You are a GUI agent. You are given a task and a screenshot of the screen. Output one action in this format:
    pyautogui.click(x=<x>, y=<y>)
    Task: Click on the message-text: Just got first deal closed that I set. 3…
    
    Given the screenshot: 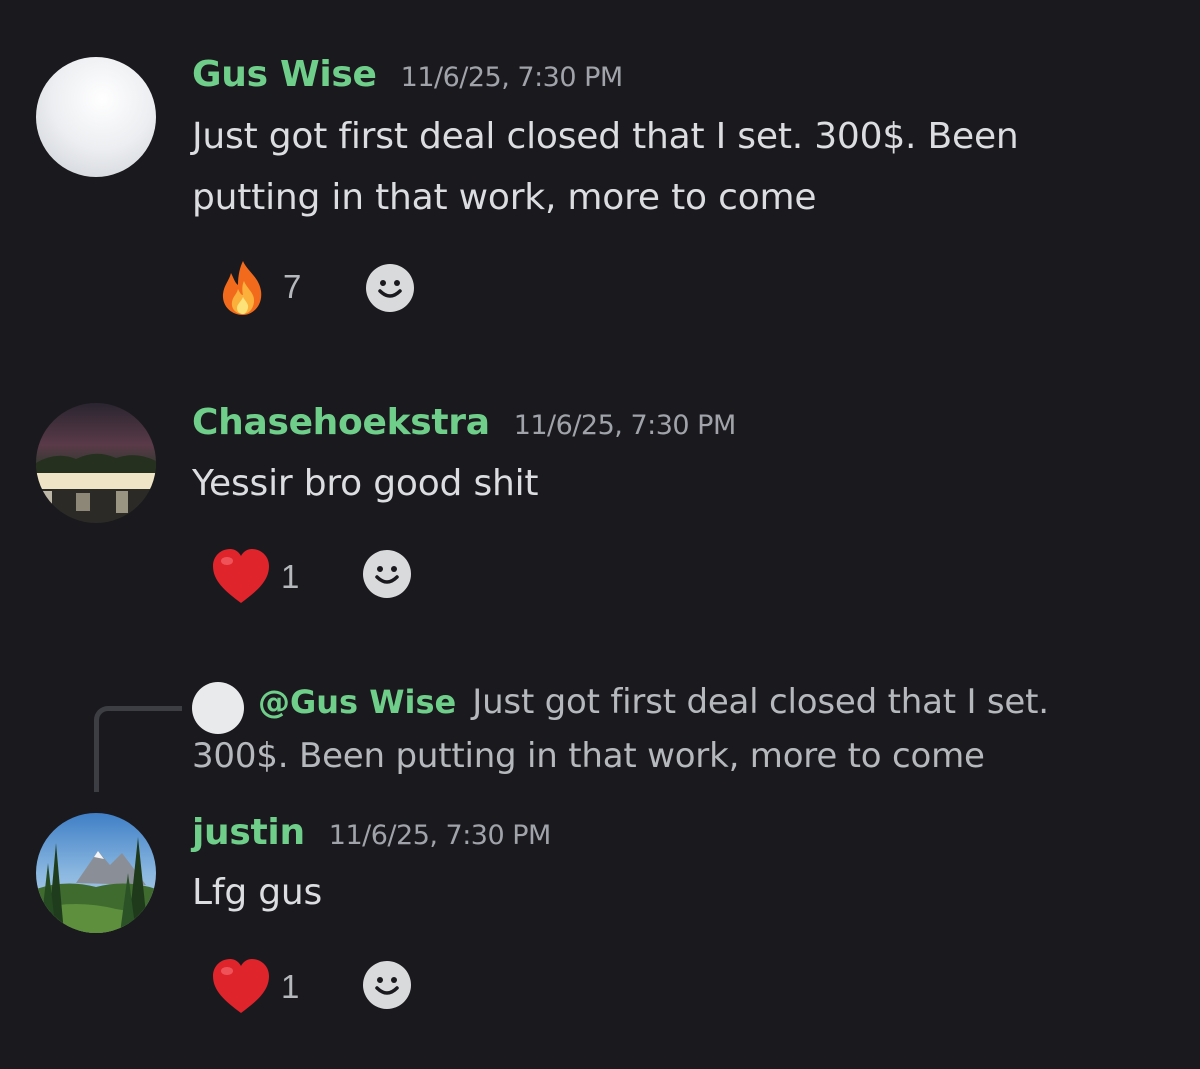 What is the action you would take?
    pyautogui.click(x=605, y=167)
    